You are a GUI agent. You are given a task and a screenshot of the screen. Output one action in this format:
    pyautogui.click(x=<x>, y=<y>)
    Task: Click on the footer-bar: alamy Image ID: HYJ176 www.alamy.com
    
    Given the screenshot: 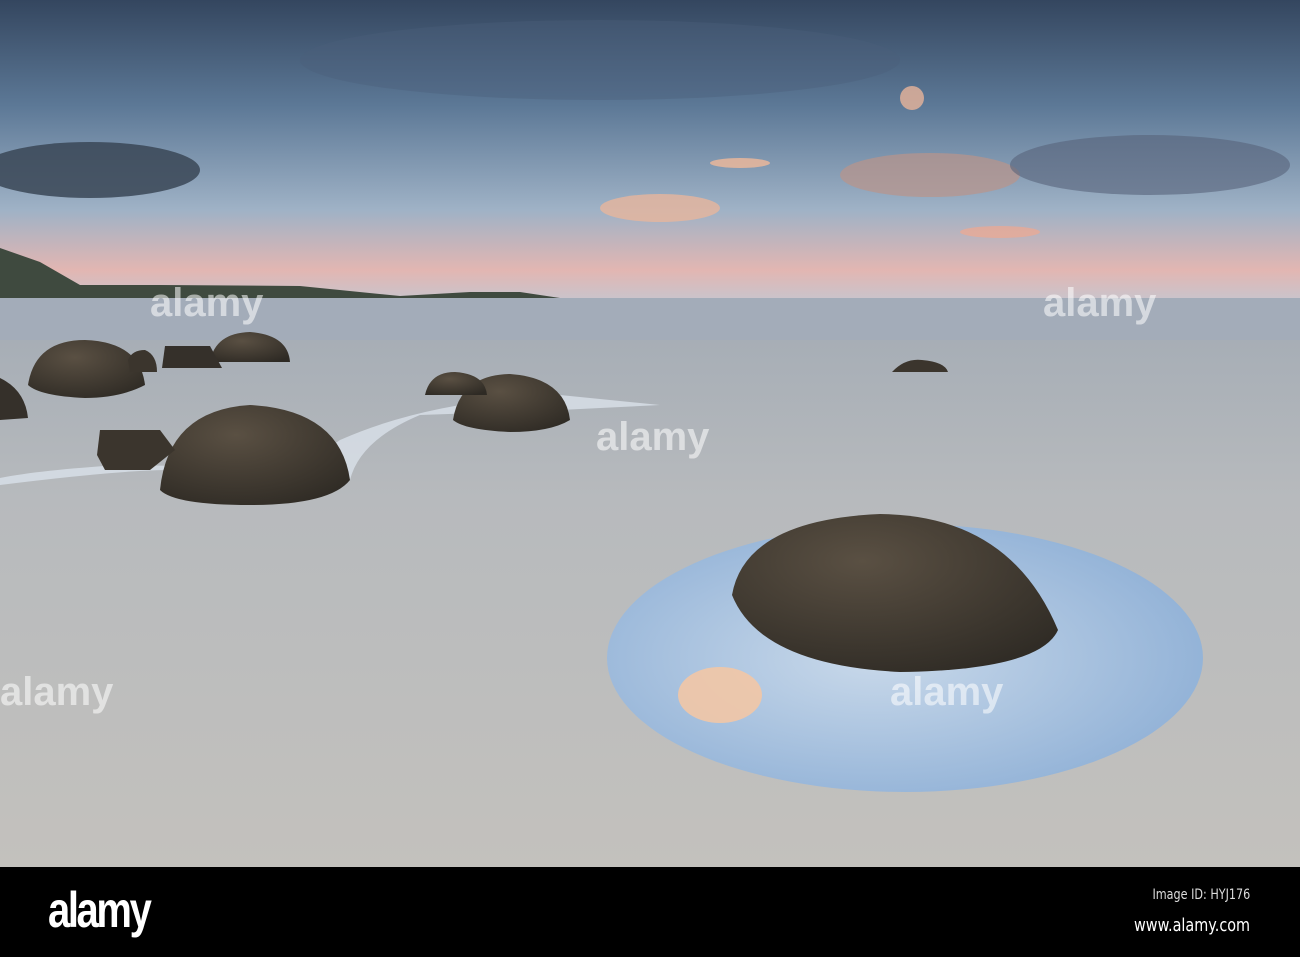 What is the action you would take?
    pyautogui.click(x=650, y=912)
    